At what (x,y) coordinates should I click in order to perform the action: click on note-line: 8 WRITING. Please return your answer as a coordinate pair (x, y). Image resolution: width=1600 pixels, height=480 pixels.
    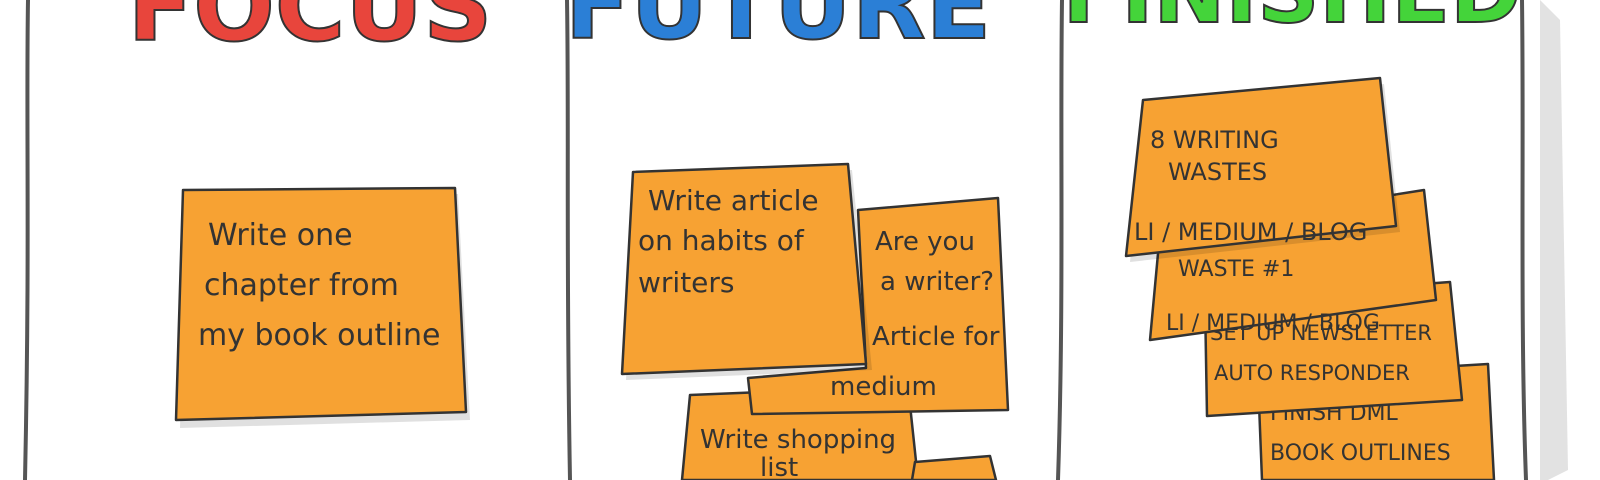
    Looking at the image, I should click on (1214, 140).